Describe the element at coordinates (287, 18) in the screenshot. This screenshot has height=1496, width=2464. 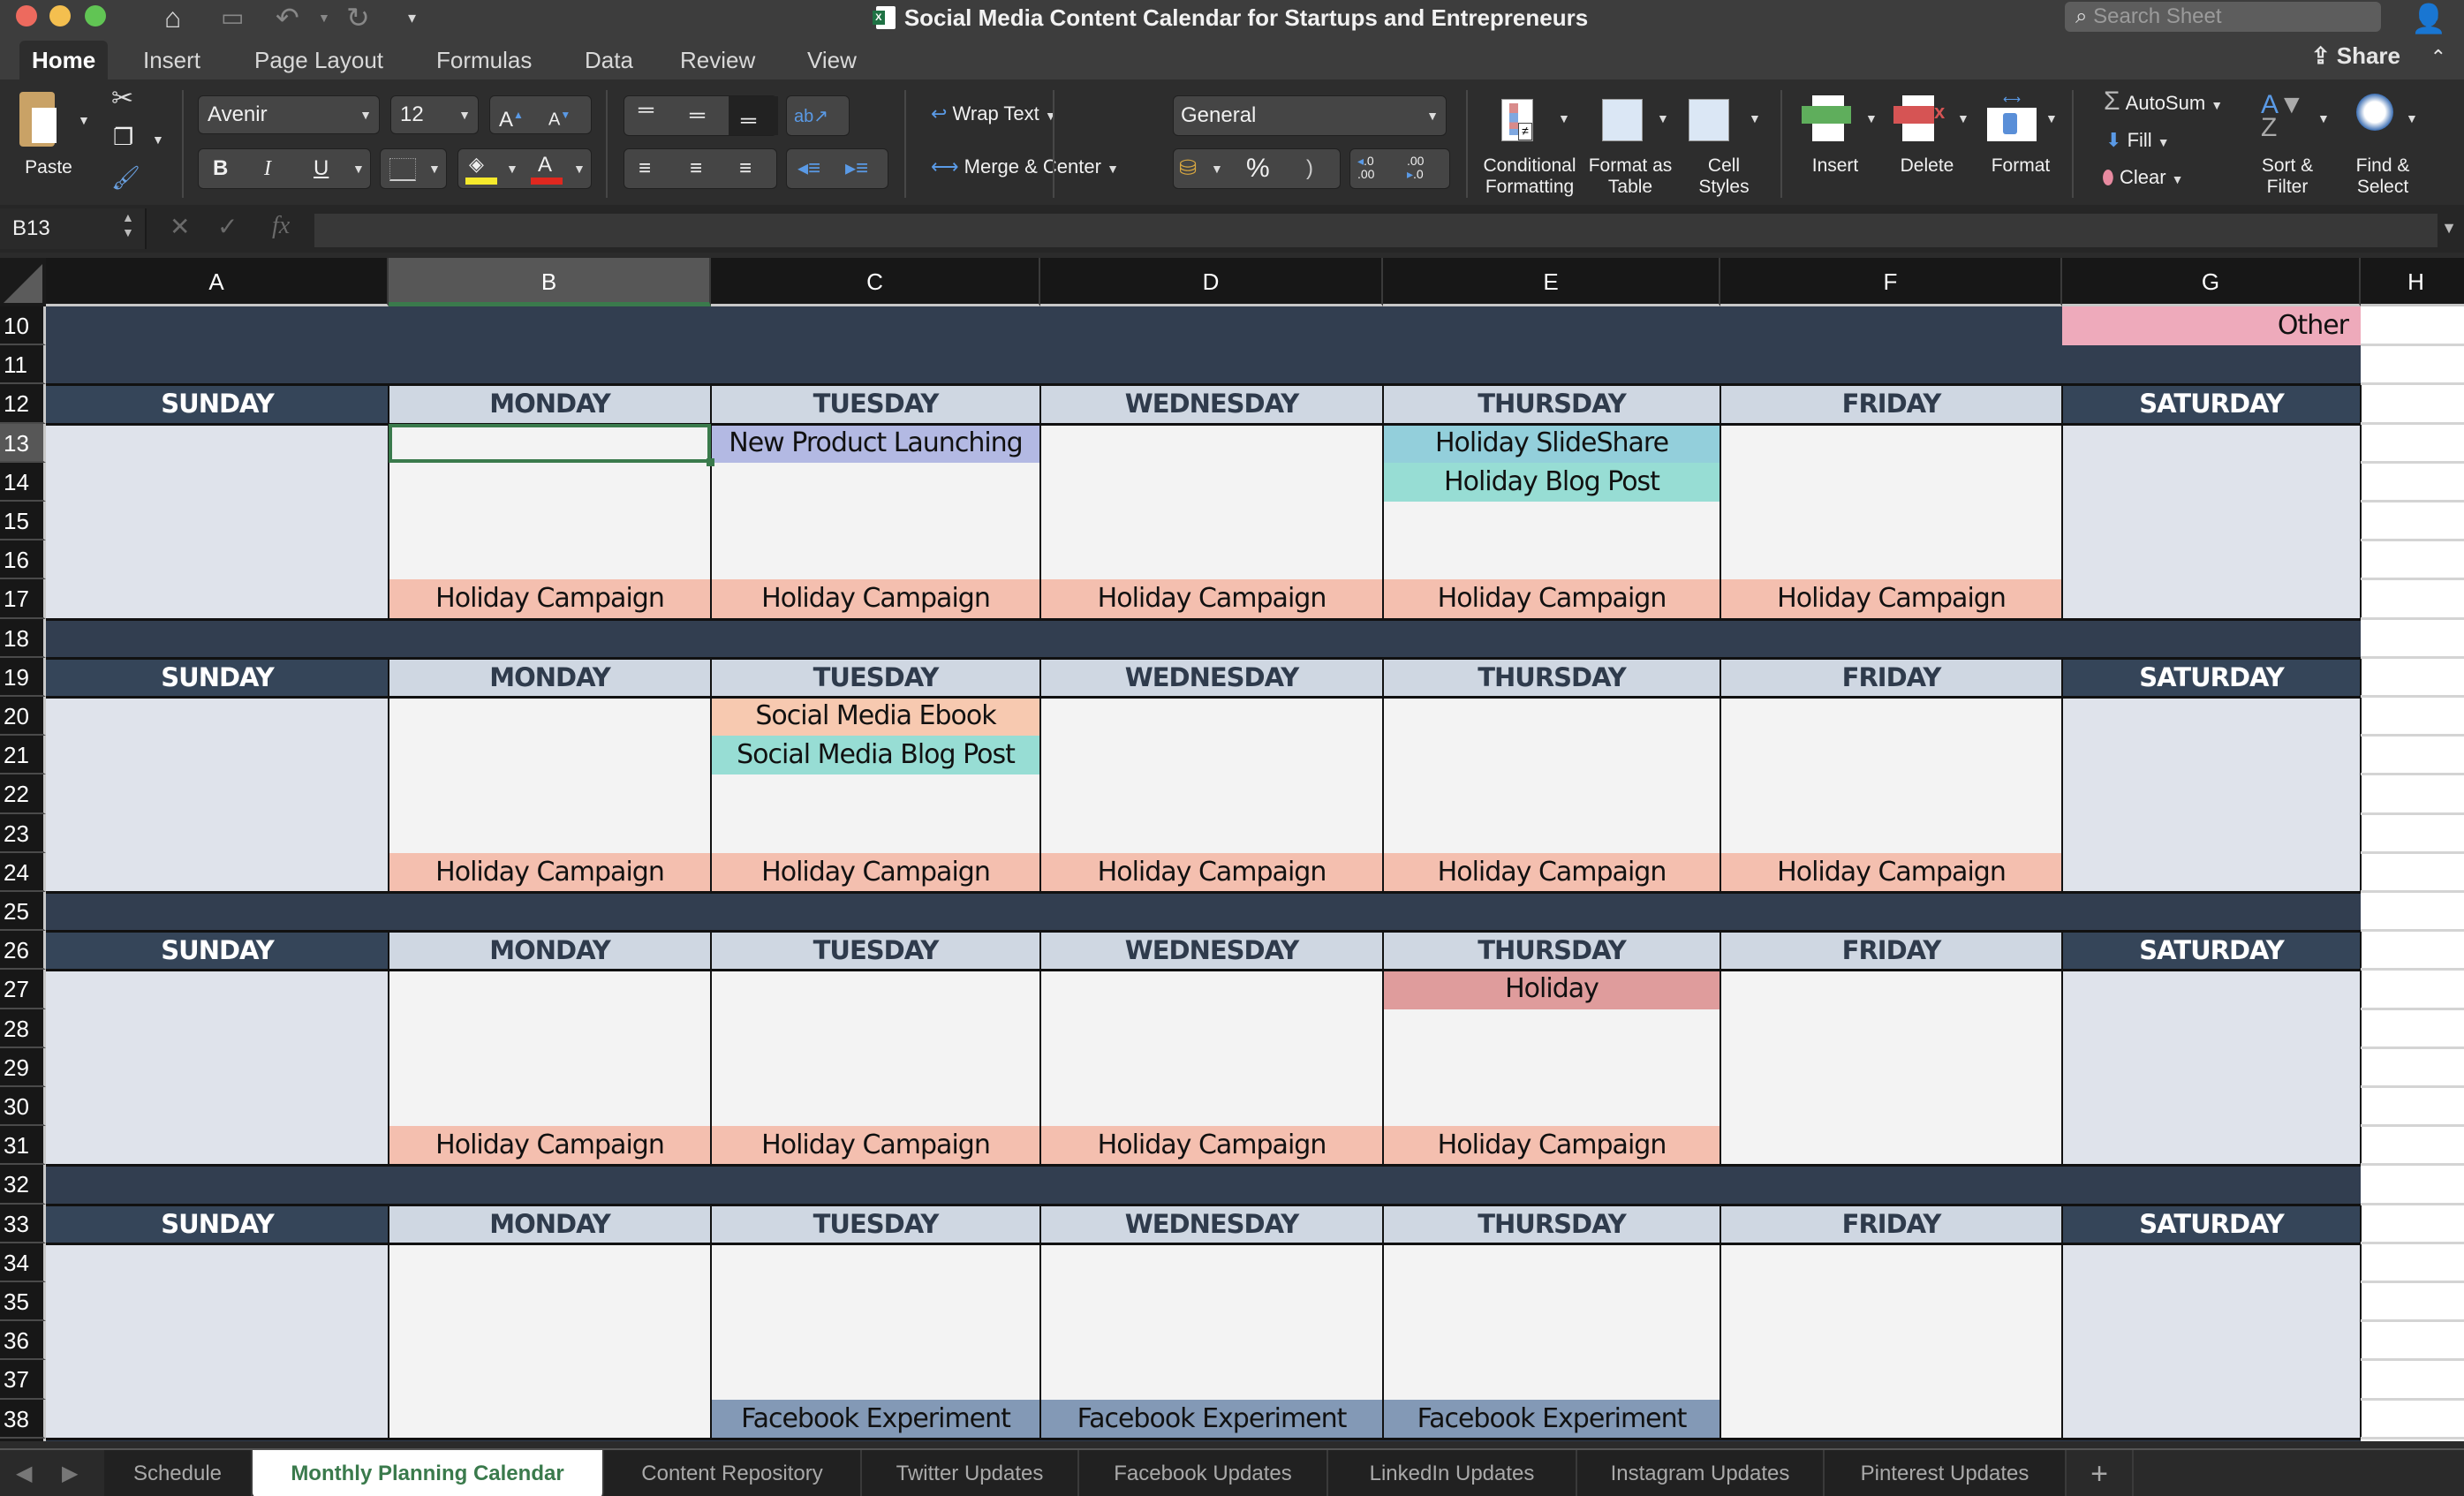
I see `undo-icon: ↶` at that location.